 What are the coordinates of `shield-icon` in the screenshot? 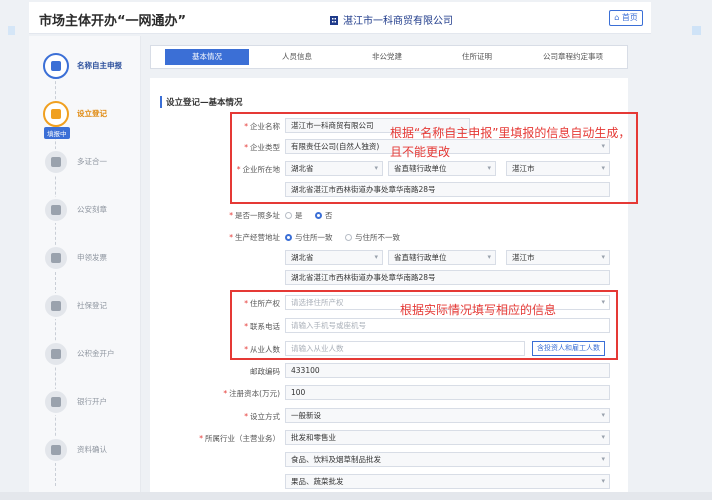 It's located at (56, 306).